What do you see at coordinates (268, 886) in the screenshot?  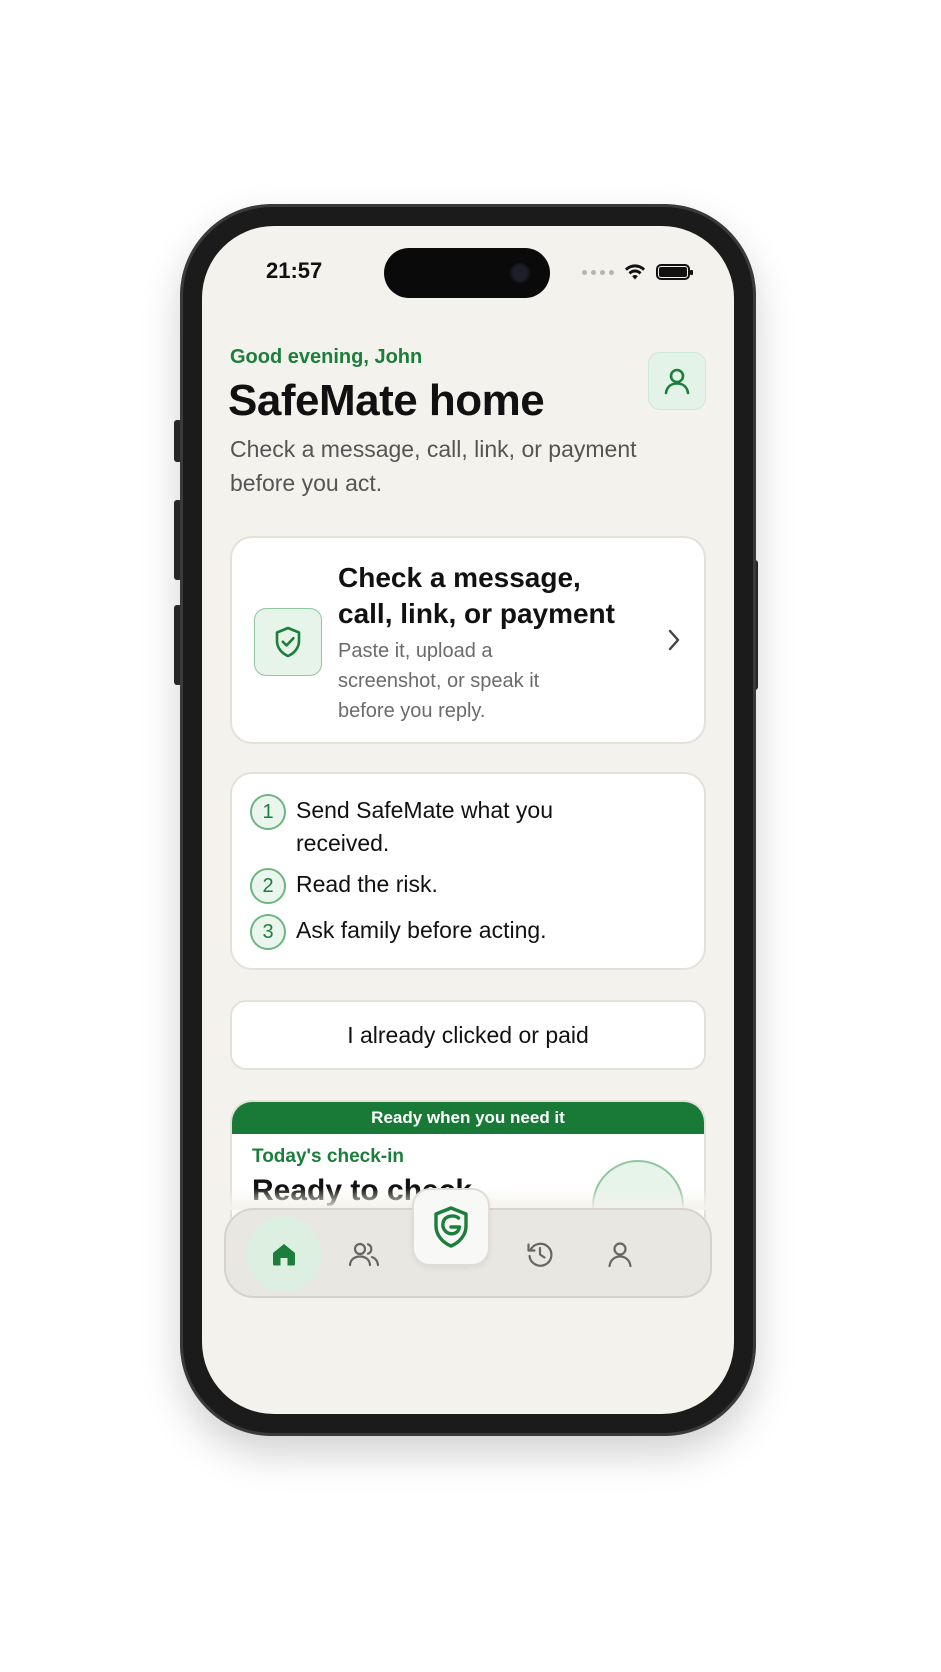 I see `step-number: 2` at bounding box center [268, 886].